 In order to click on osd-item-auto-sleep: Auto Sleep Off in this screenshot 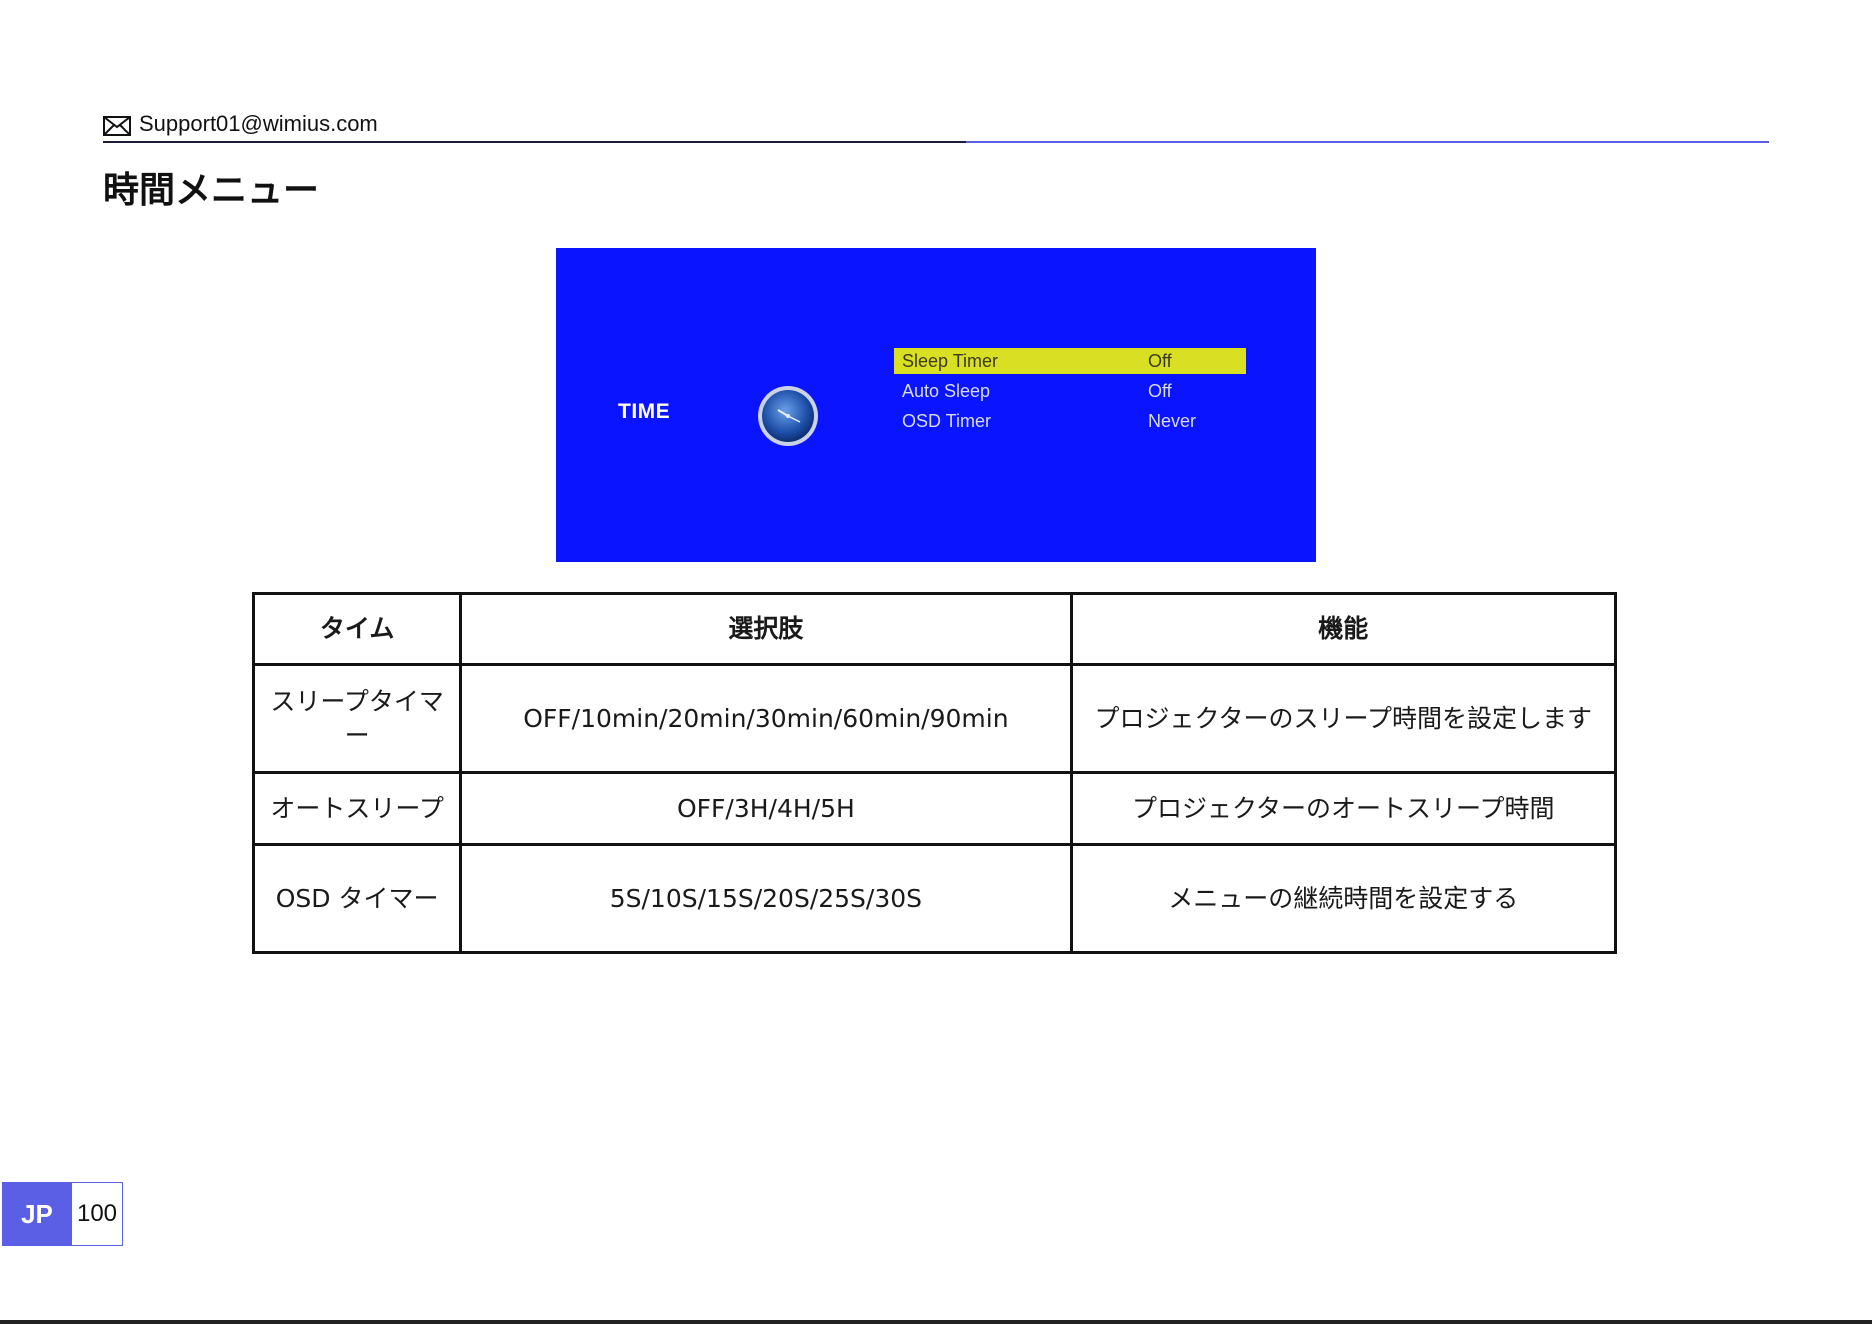, I will do `click(1070, 391)`.